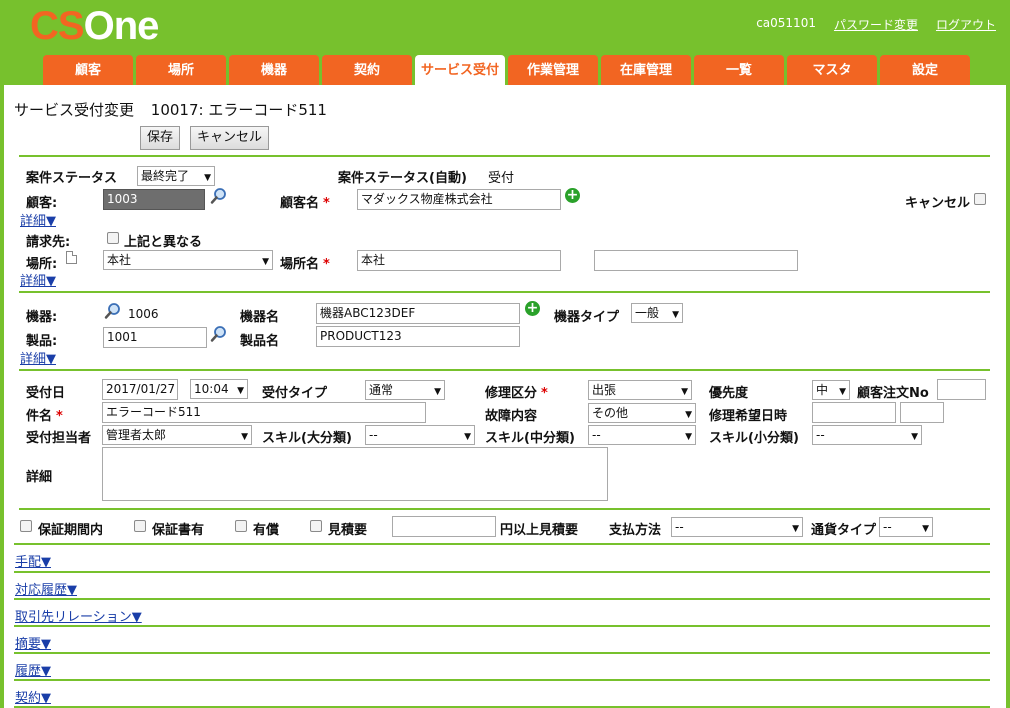 The height and width of the screenshot is (708, 1010). What do you see at coordinates (696, 260) in the screenshot?
I see `location-extra-field` at bounding box center [696, 260].